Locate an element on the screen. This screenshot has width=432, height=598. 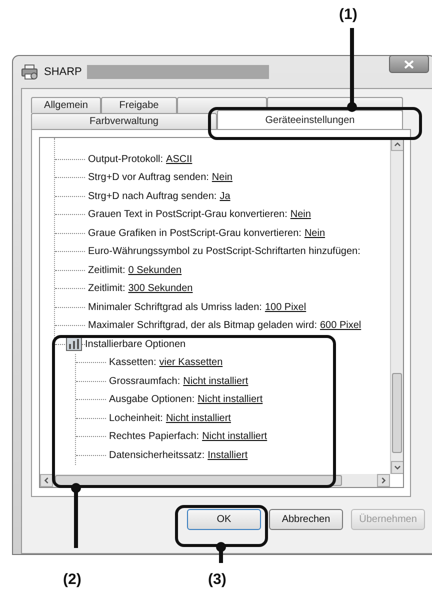
setting-label: Minimaler Schriftgrad als Umriss laden: is located at coordinates (175, 307).